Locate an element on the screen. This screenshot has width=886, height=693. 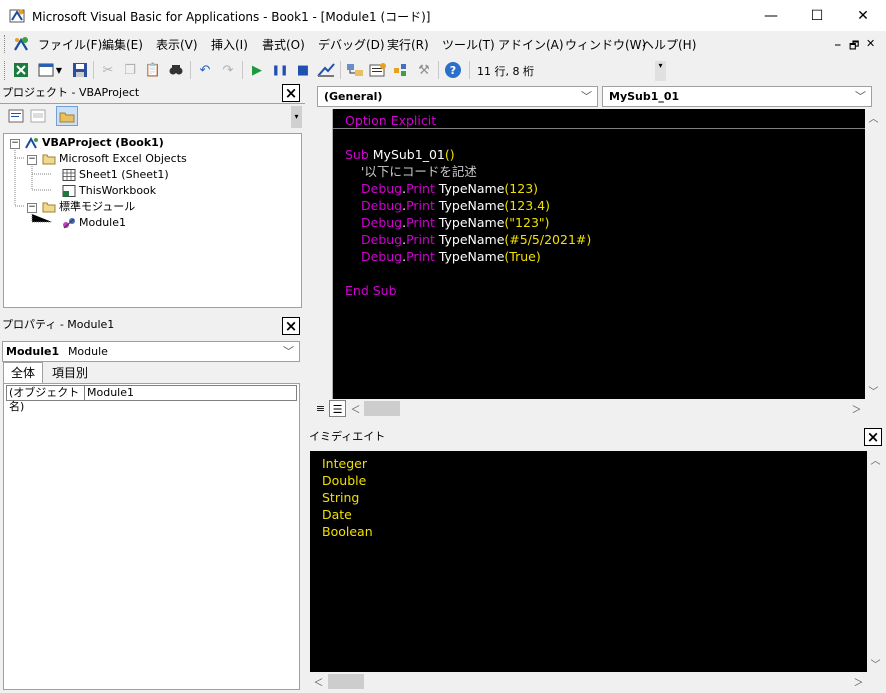
menu-insert: 挿入(I) is located at coordinates (229, 44).